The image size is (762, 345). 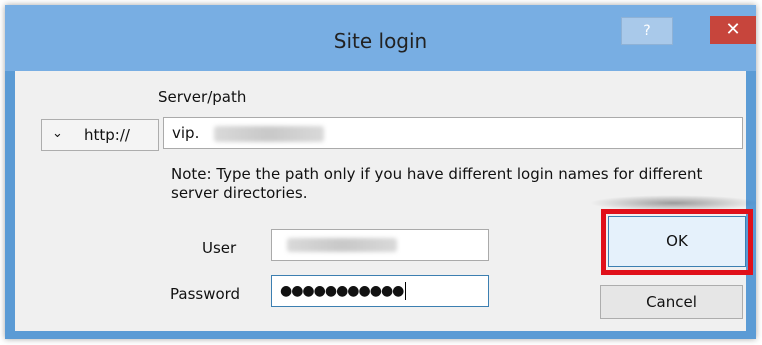 I want to click on protocol-selected-value: http://, so click(x=107, y=135).